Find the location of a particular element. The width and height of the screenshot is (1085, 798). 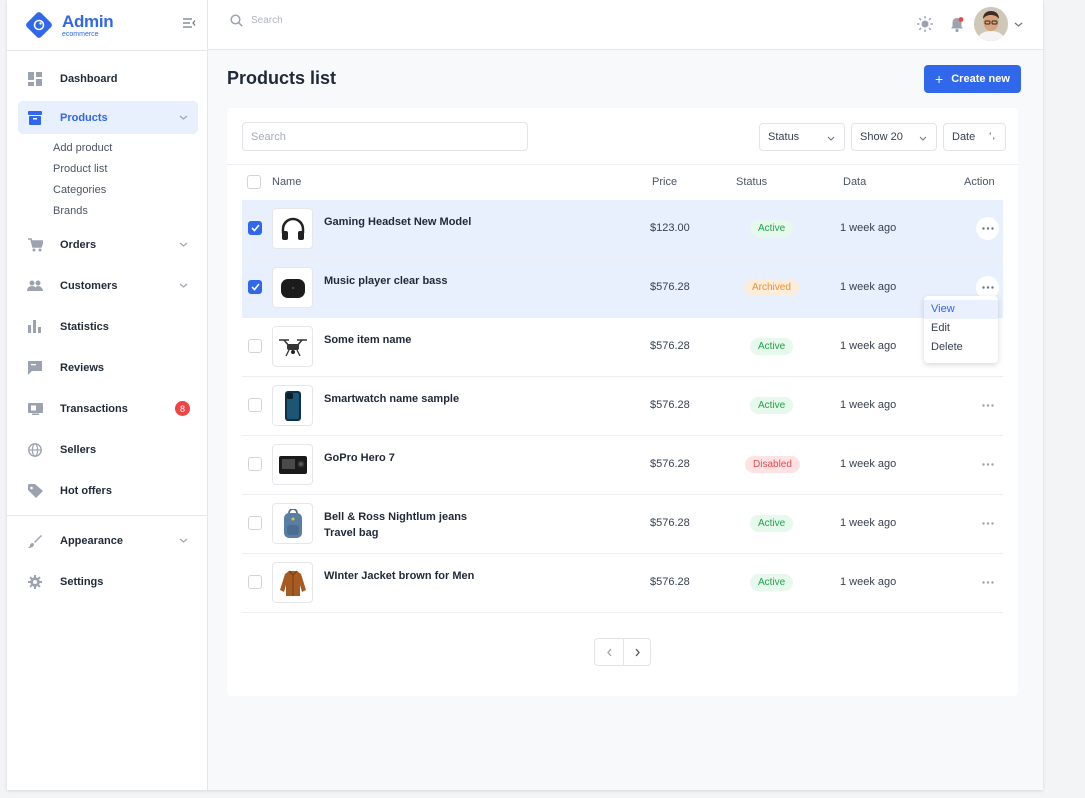

product-name: GoPro Hero 7 is located at coordinates (409, 458).